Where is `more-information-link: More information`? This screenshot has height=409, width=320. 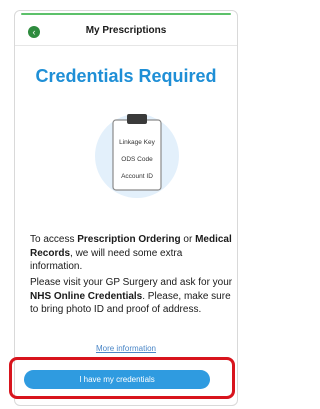 more-information-link: More information is located at coordinates (126, 348).